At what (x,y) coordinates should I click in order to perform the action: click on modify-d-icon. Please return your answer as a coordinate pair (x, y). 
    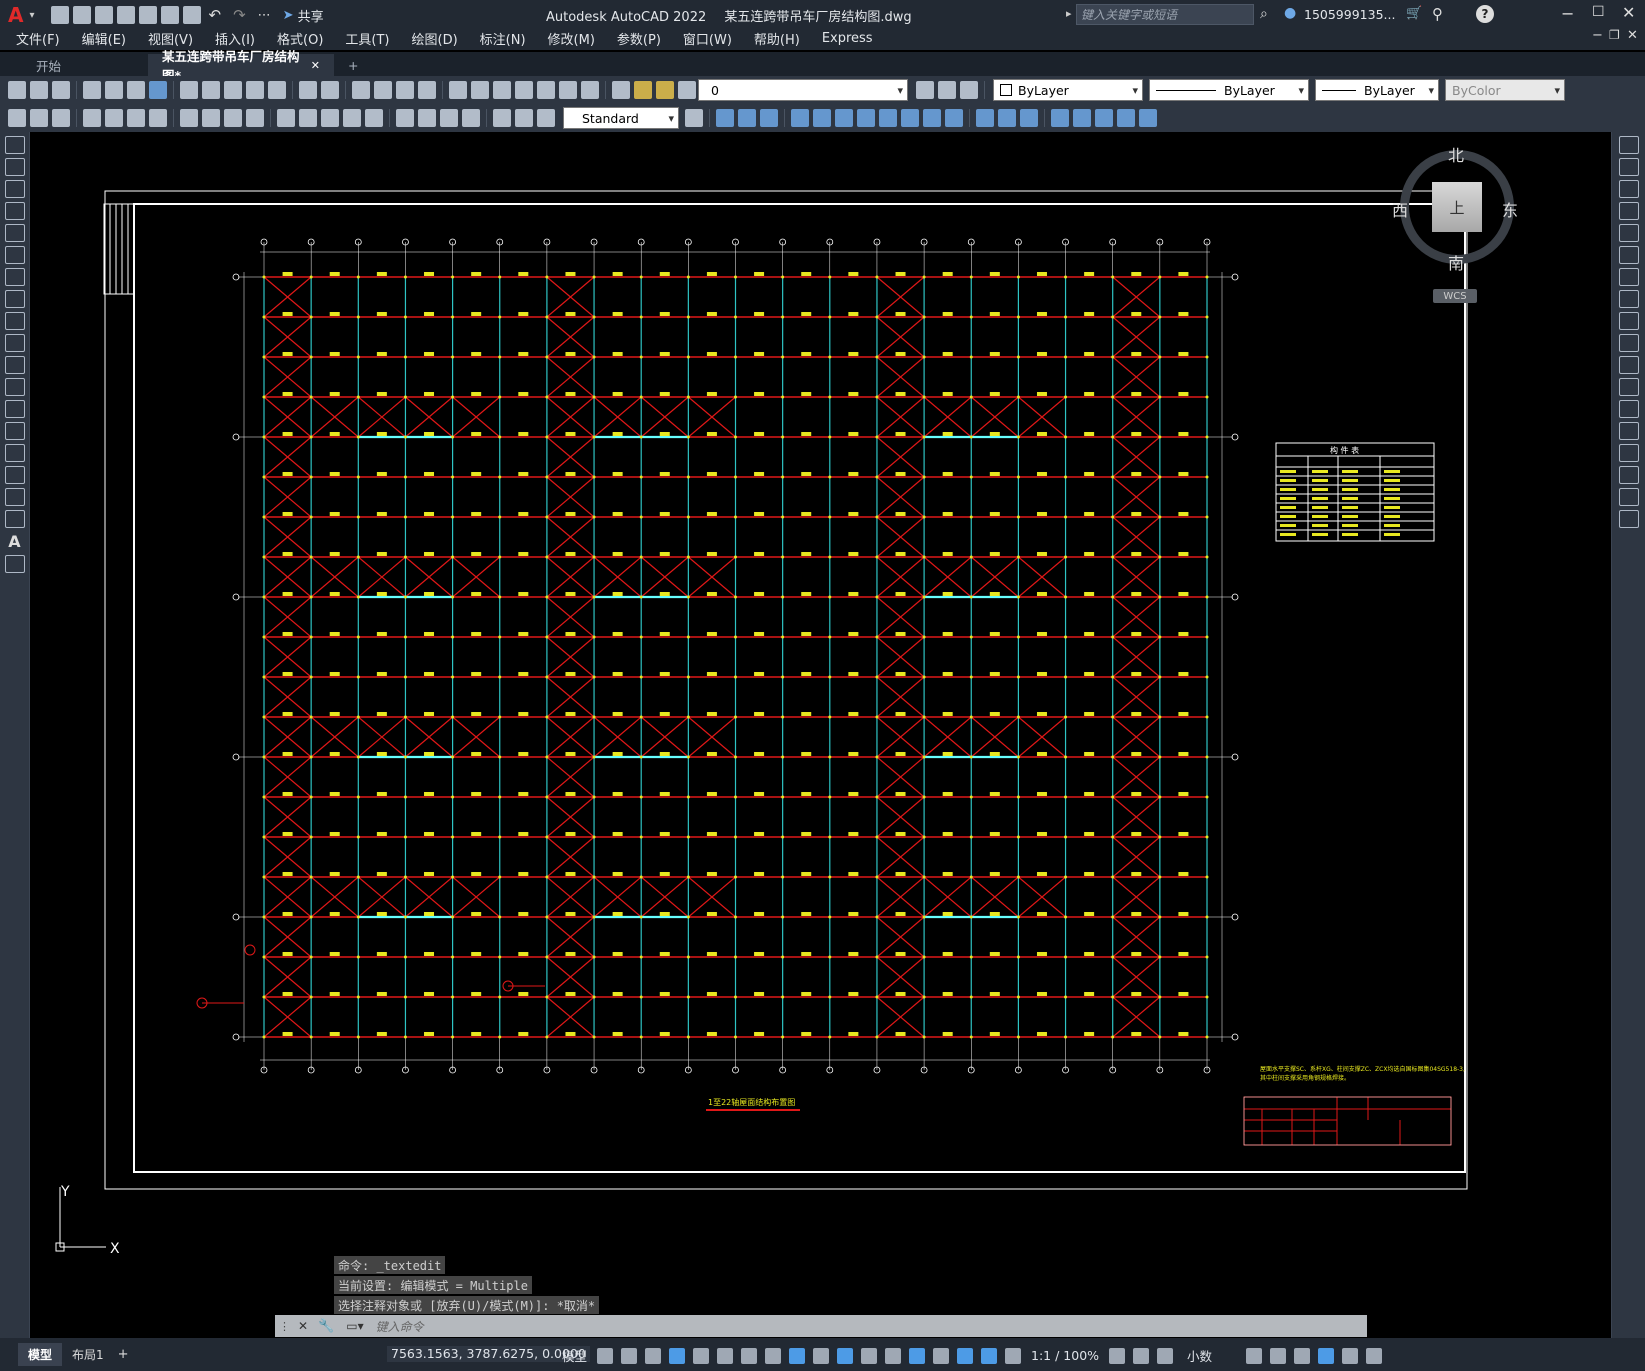
    Looking at the image, I should click on (800, 118).